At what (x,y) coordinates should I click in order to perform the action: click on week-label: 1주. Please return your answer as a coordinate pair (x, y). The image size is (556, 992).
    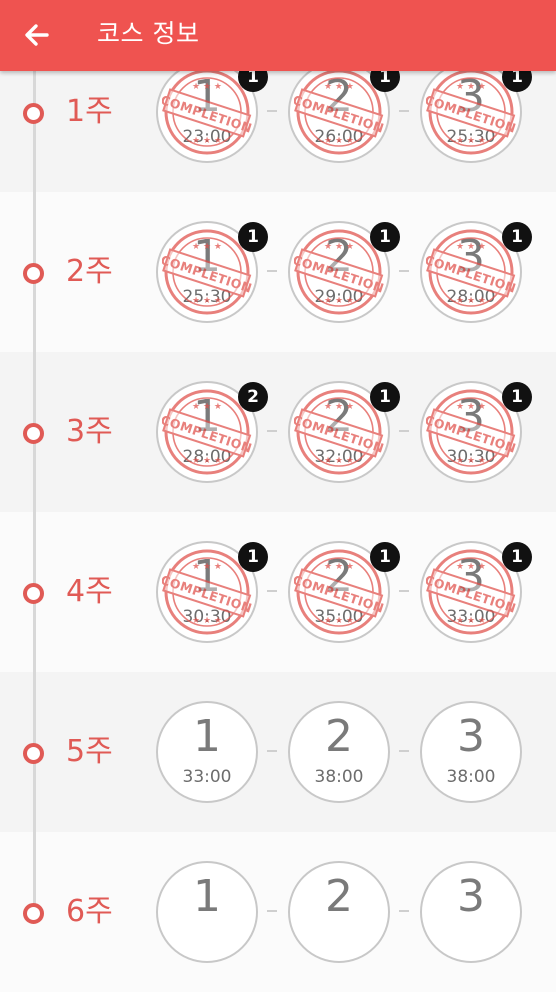
    Looking at the image, I should click on (89, 111).